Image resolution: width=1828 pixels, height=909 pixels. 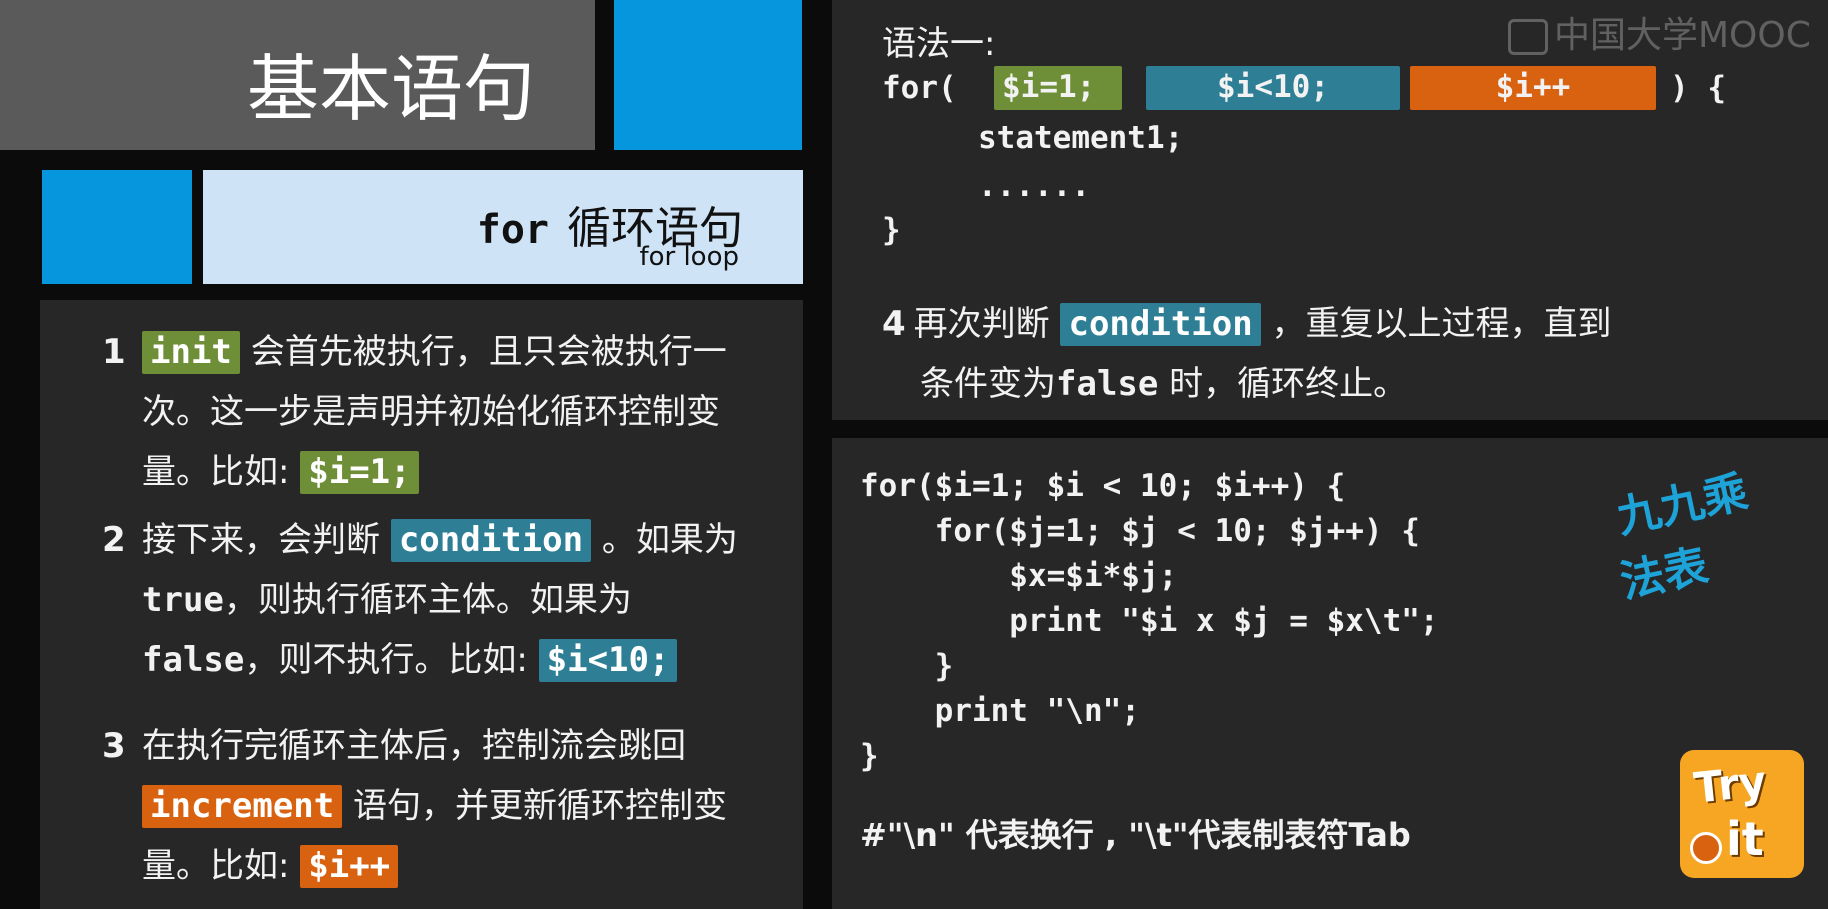 What do you see at coordinates (117, 227) in the screenshot?
I see `decor-blue-square-left` at bounding box center [117, 227].